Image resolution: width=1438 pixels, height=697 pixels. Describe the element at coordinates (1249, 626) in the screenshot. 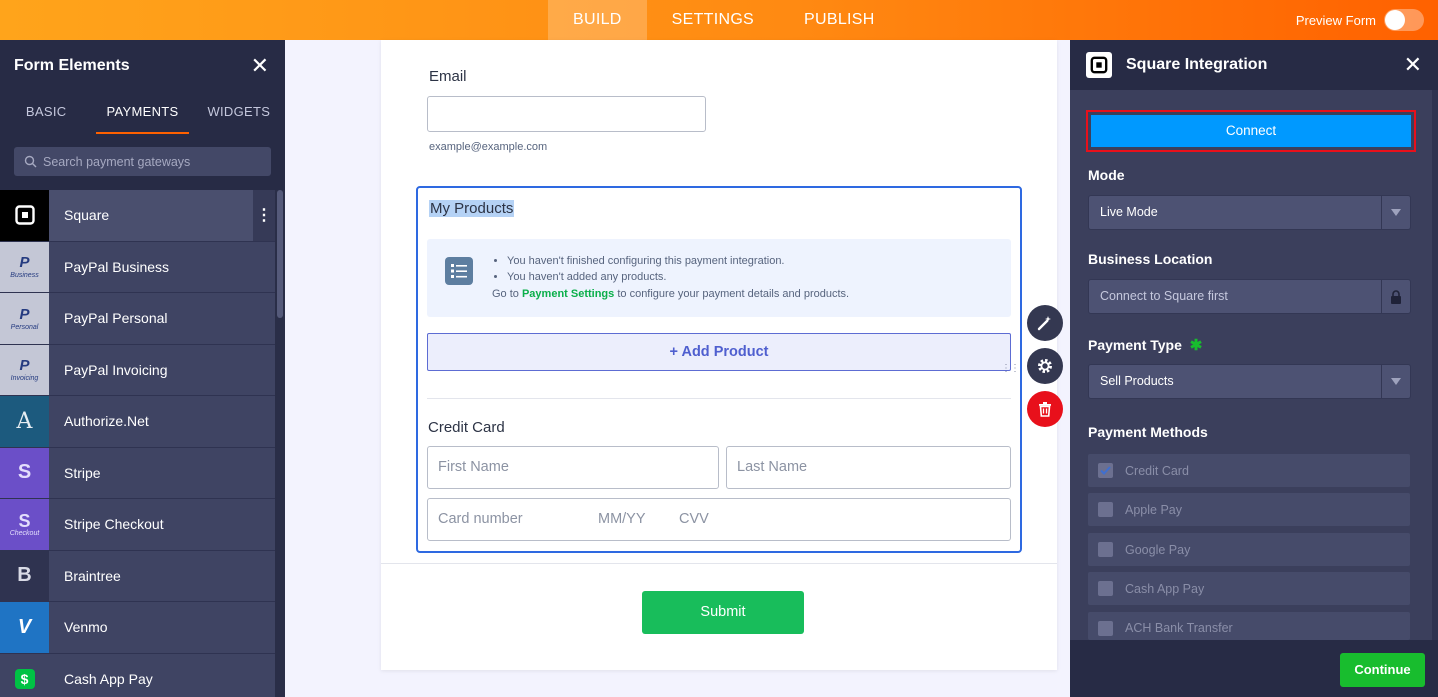

I see `payment-method-ach: ACH Bank Transfer` at that location.